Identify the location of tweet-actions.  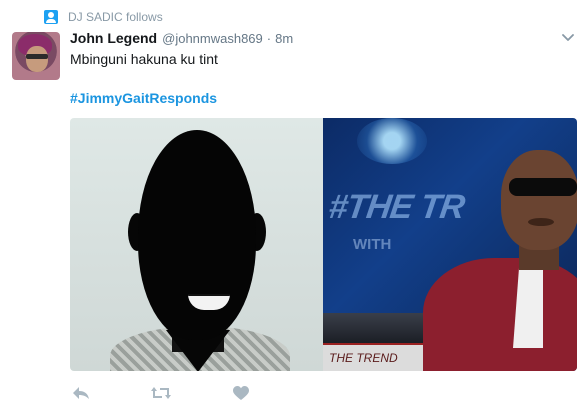
(190, 393).